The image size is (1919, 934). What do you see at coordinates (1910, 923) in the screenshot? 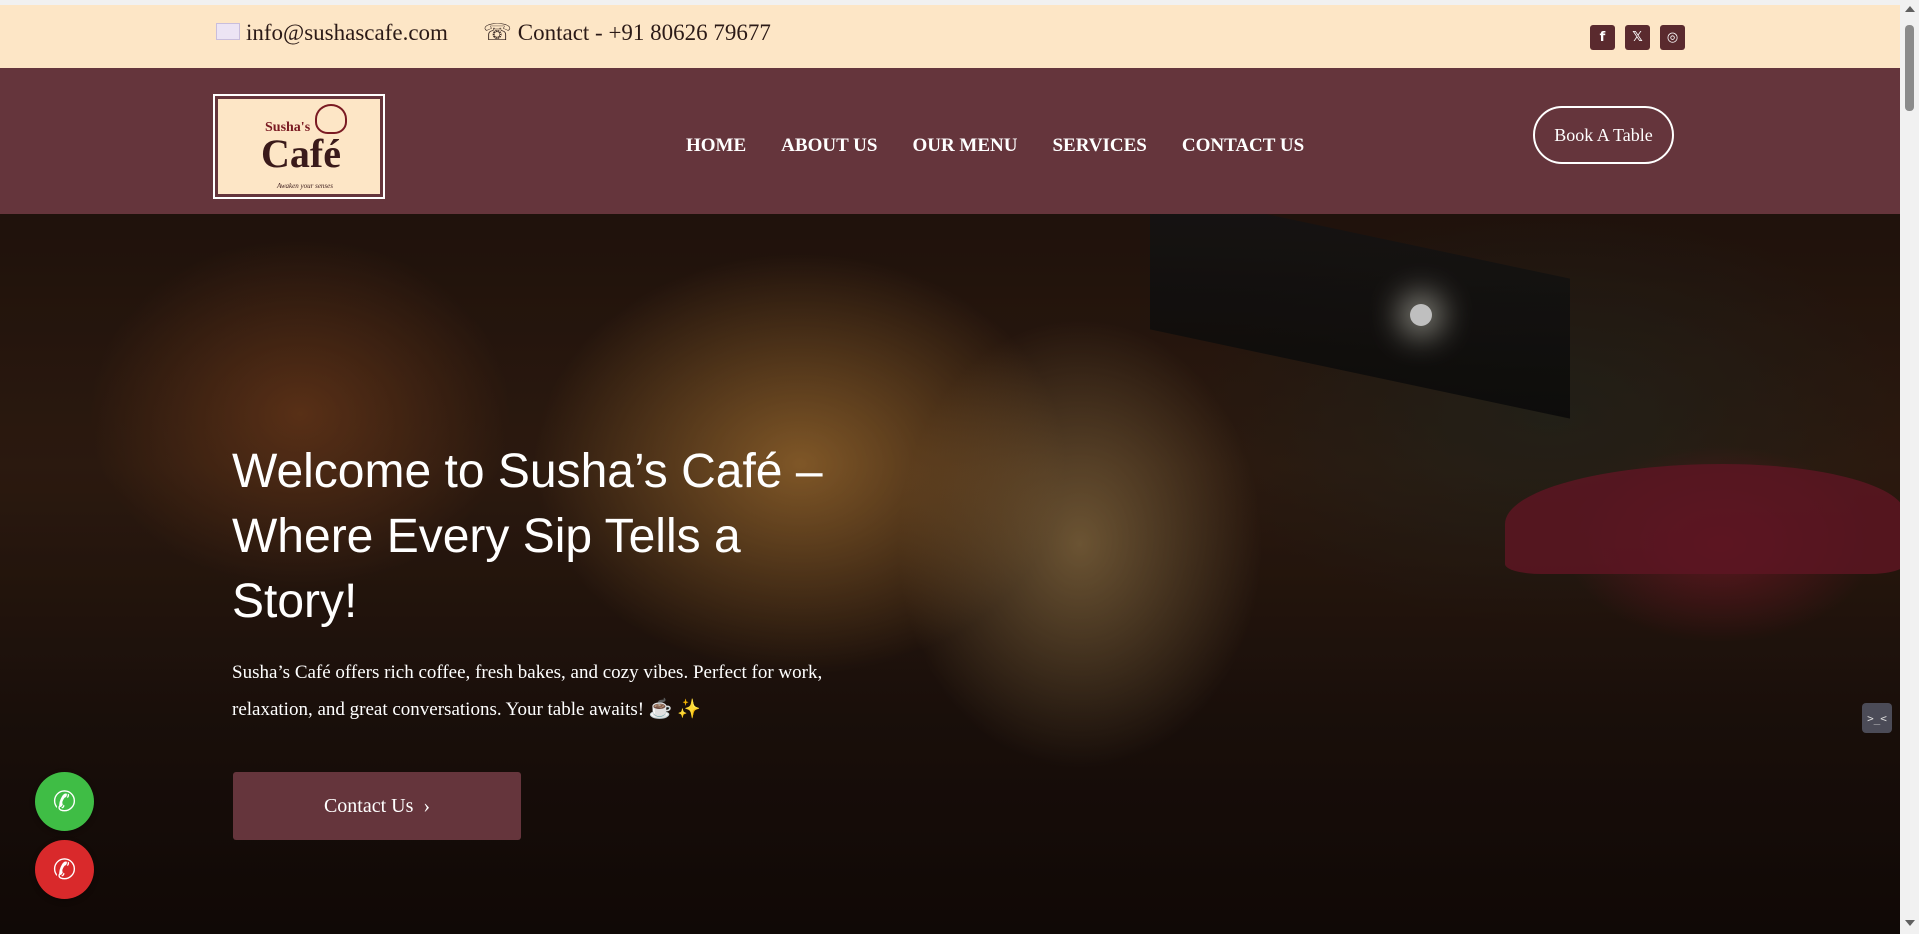
I see `scroll-down-arrow-icon` at bounding box center [1910, 923].